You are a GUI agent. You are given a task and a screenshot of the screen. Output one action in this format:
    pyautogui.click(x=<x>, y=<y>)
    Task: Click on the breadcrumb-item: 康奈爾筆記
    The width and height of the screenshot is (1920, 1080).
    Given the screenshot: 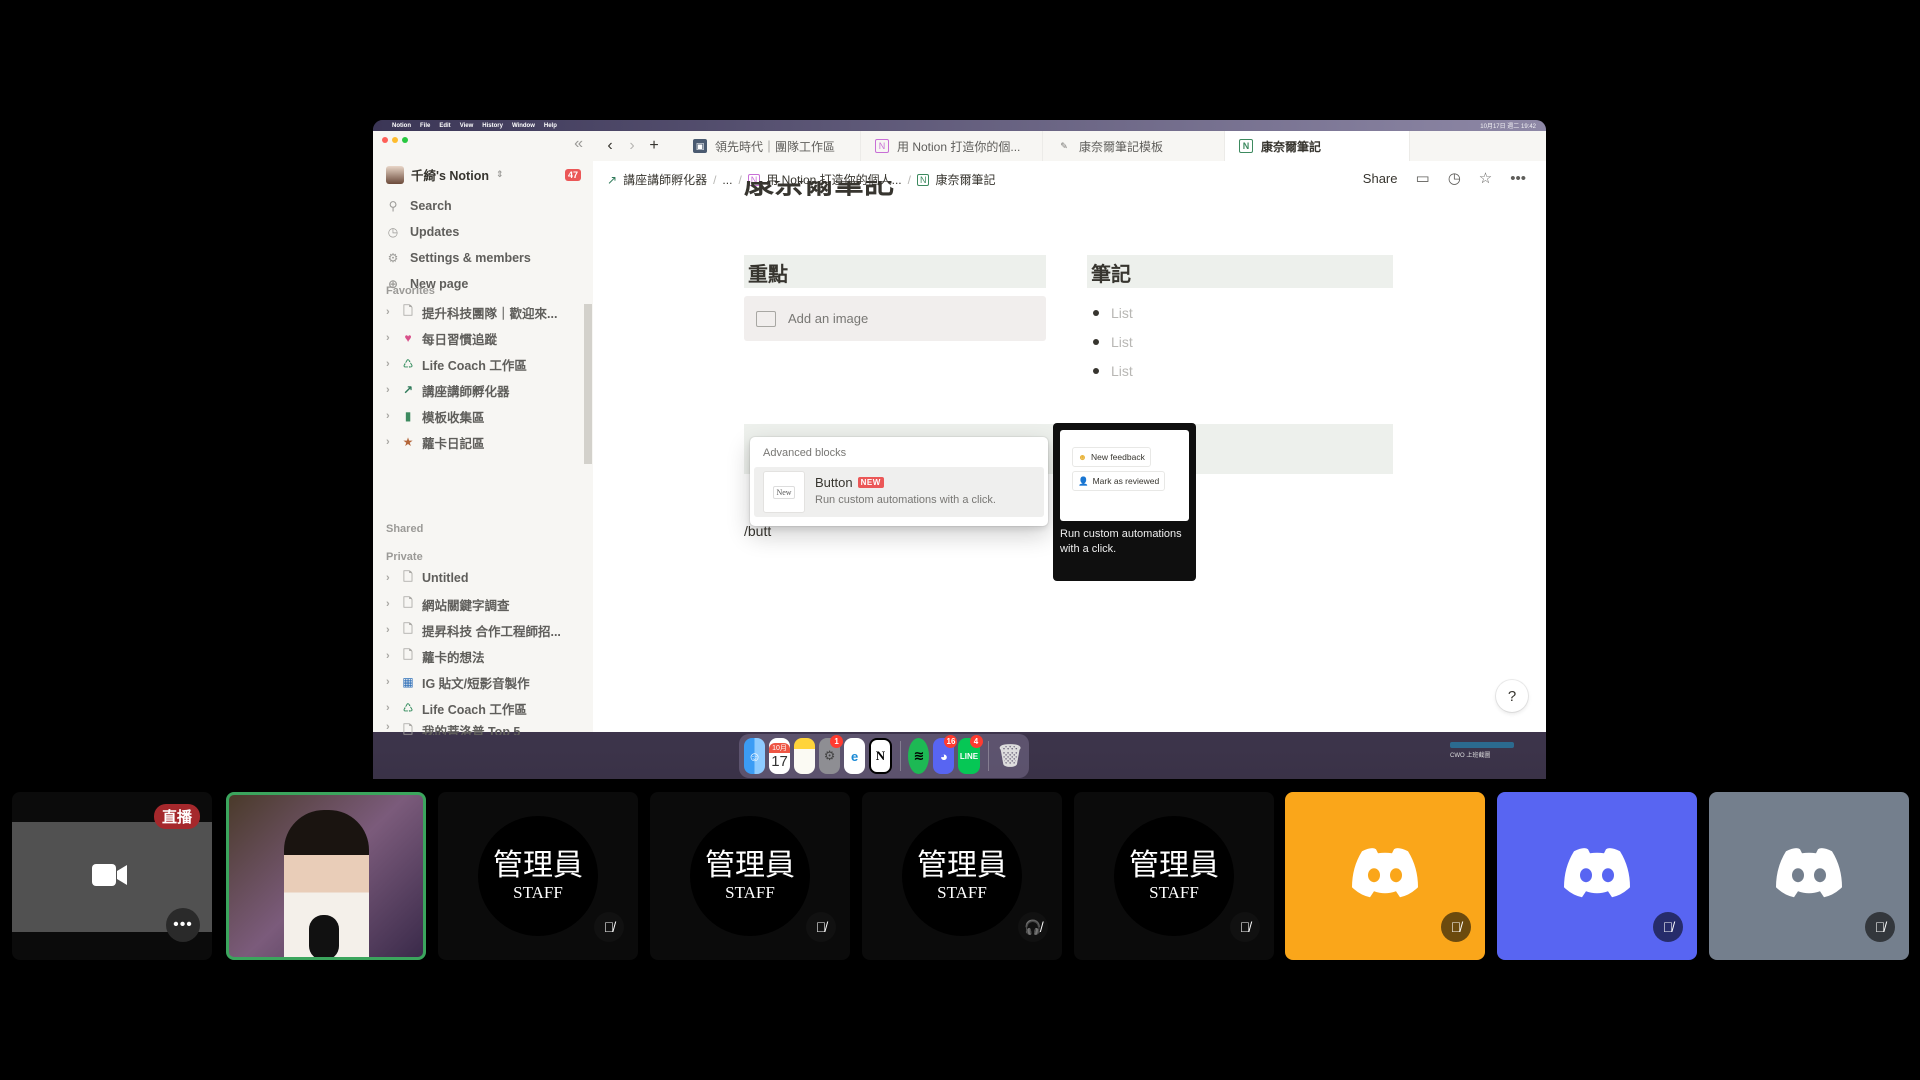 What is the action you would take?
    pyautogui.click(x=965, y=179)
    